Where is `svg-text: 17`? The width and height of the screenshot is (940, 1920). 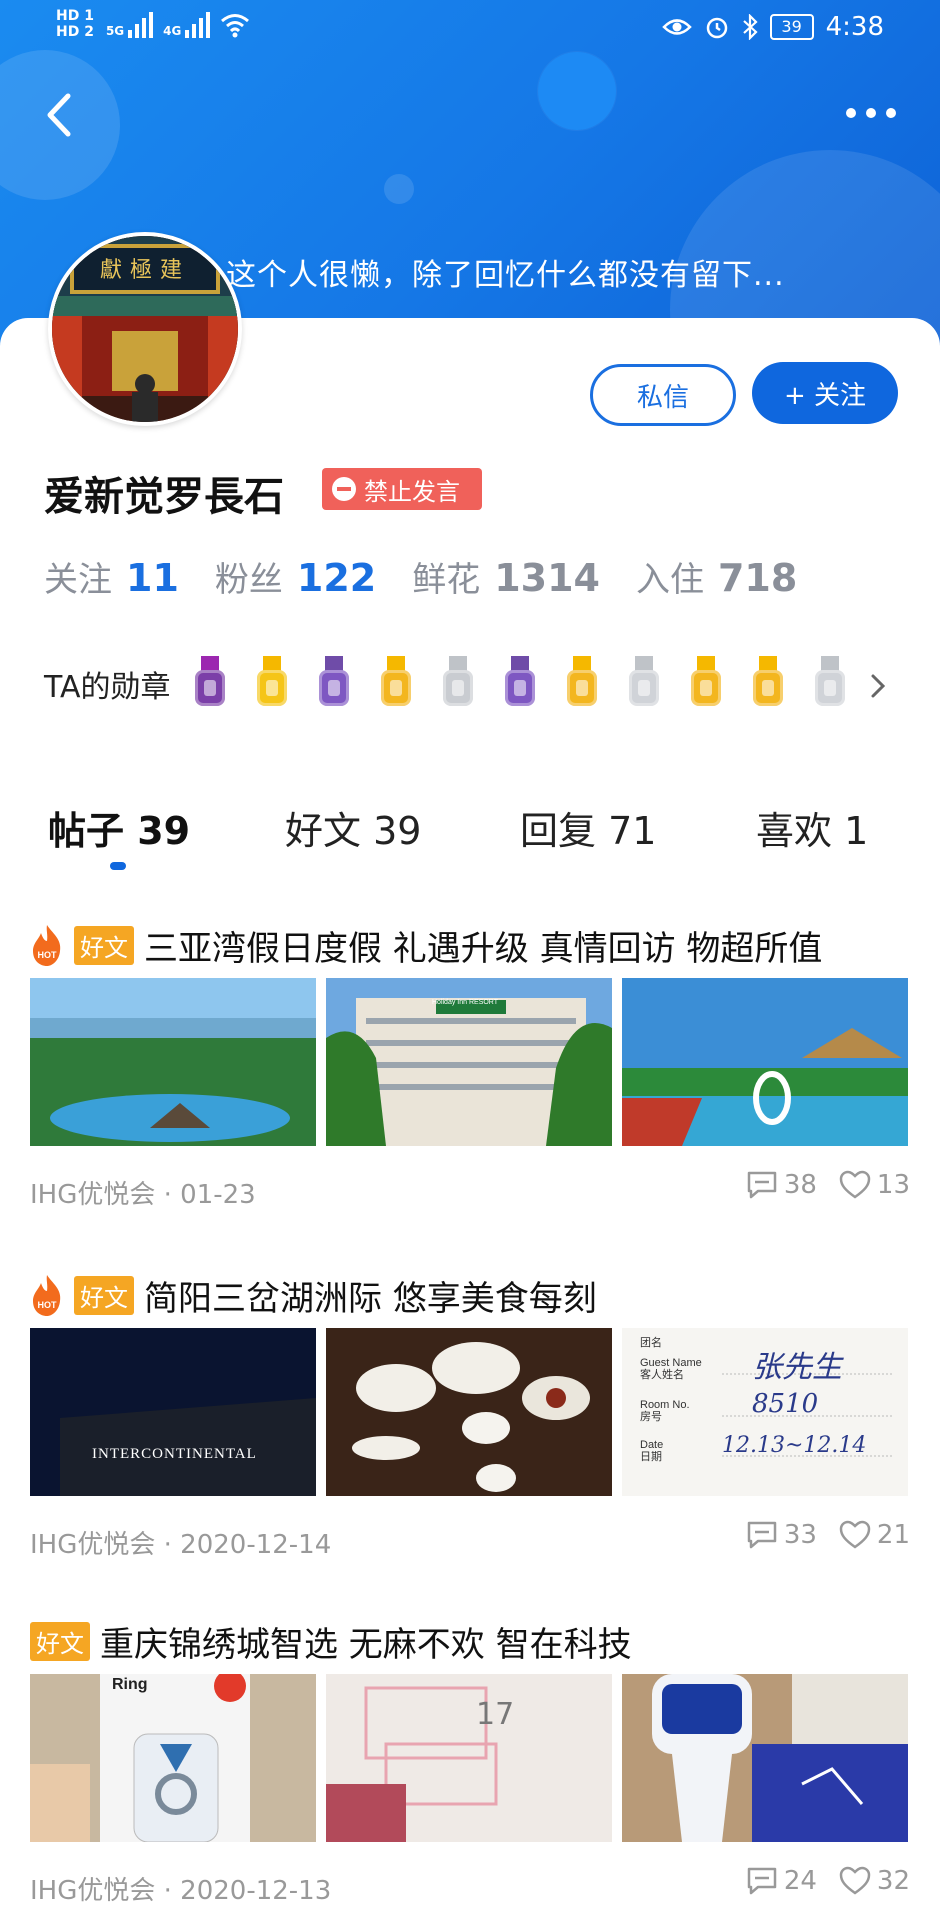 svg-text: 17 is located at coordinates (495, 1714).